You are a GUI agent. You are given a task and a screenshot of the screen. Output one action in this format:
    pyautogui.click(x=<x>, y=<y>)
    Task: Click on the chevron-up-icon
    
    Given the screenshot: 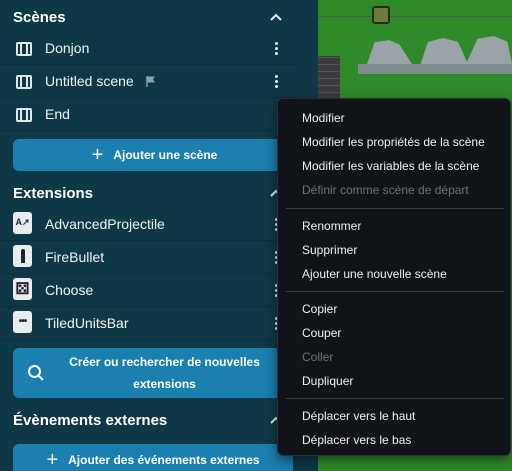 What is the action you would take?
    pyautogui.click(x=276, y=17)
    